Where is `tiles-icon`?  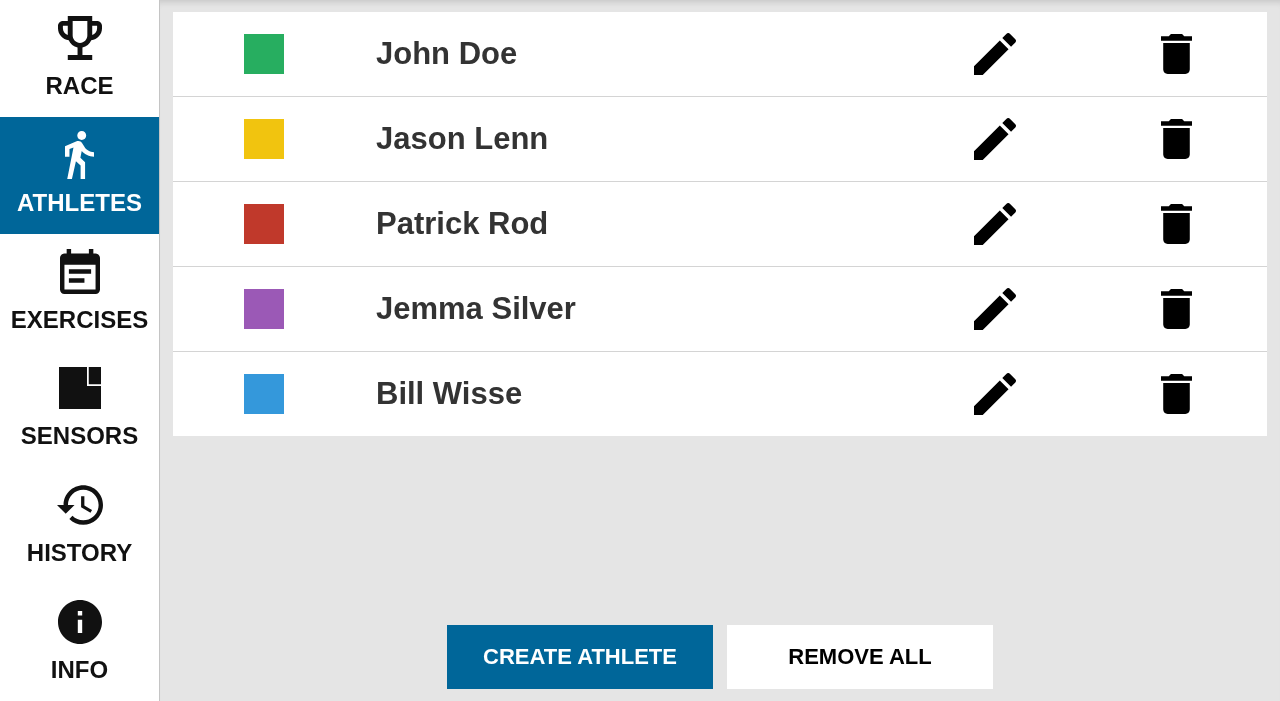
tiles-icon is located at coordinates (79, 388).